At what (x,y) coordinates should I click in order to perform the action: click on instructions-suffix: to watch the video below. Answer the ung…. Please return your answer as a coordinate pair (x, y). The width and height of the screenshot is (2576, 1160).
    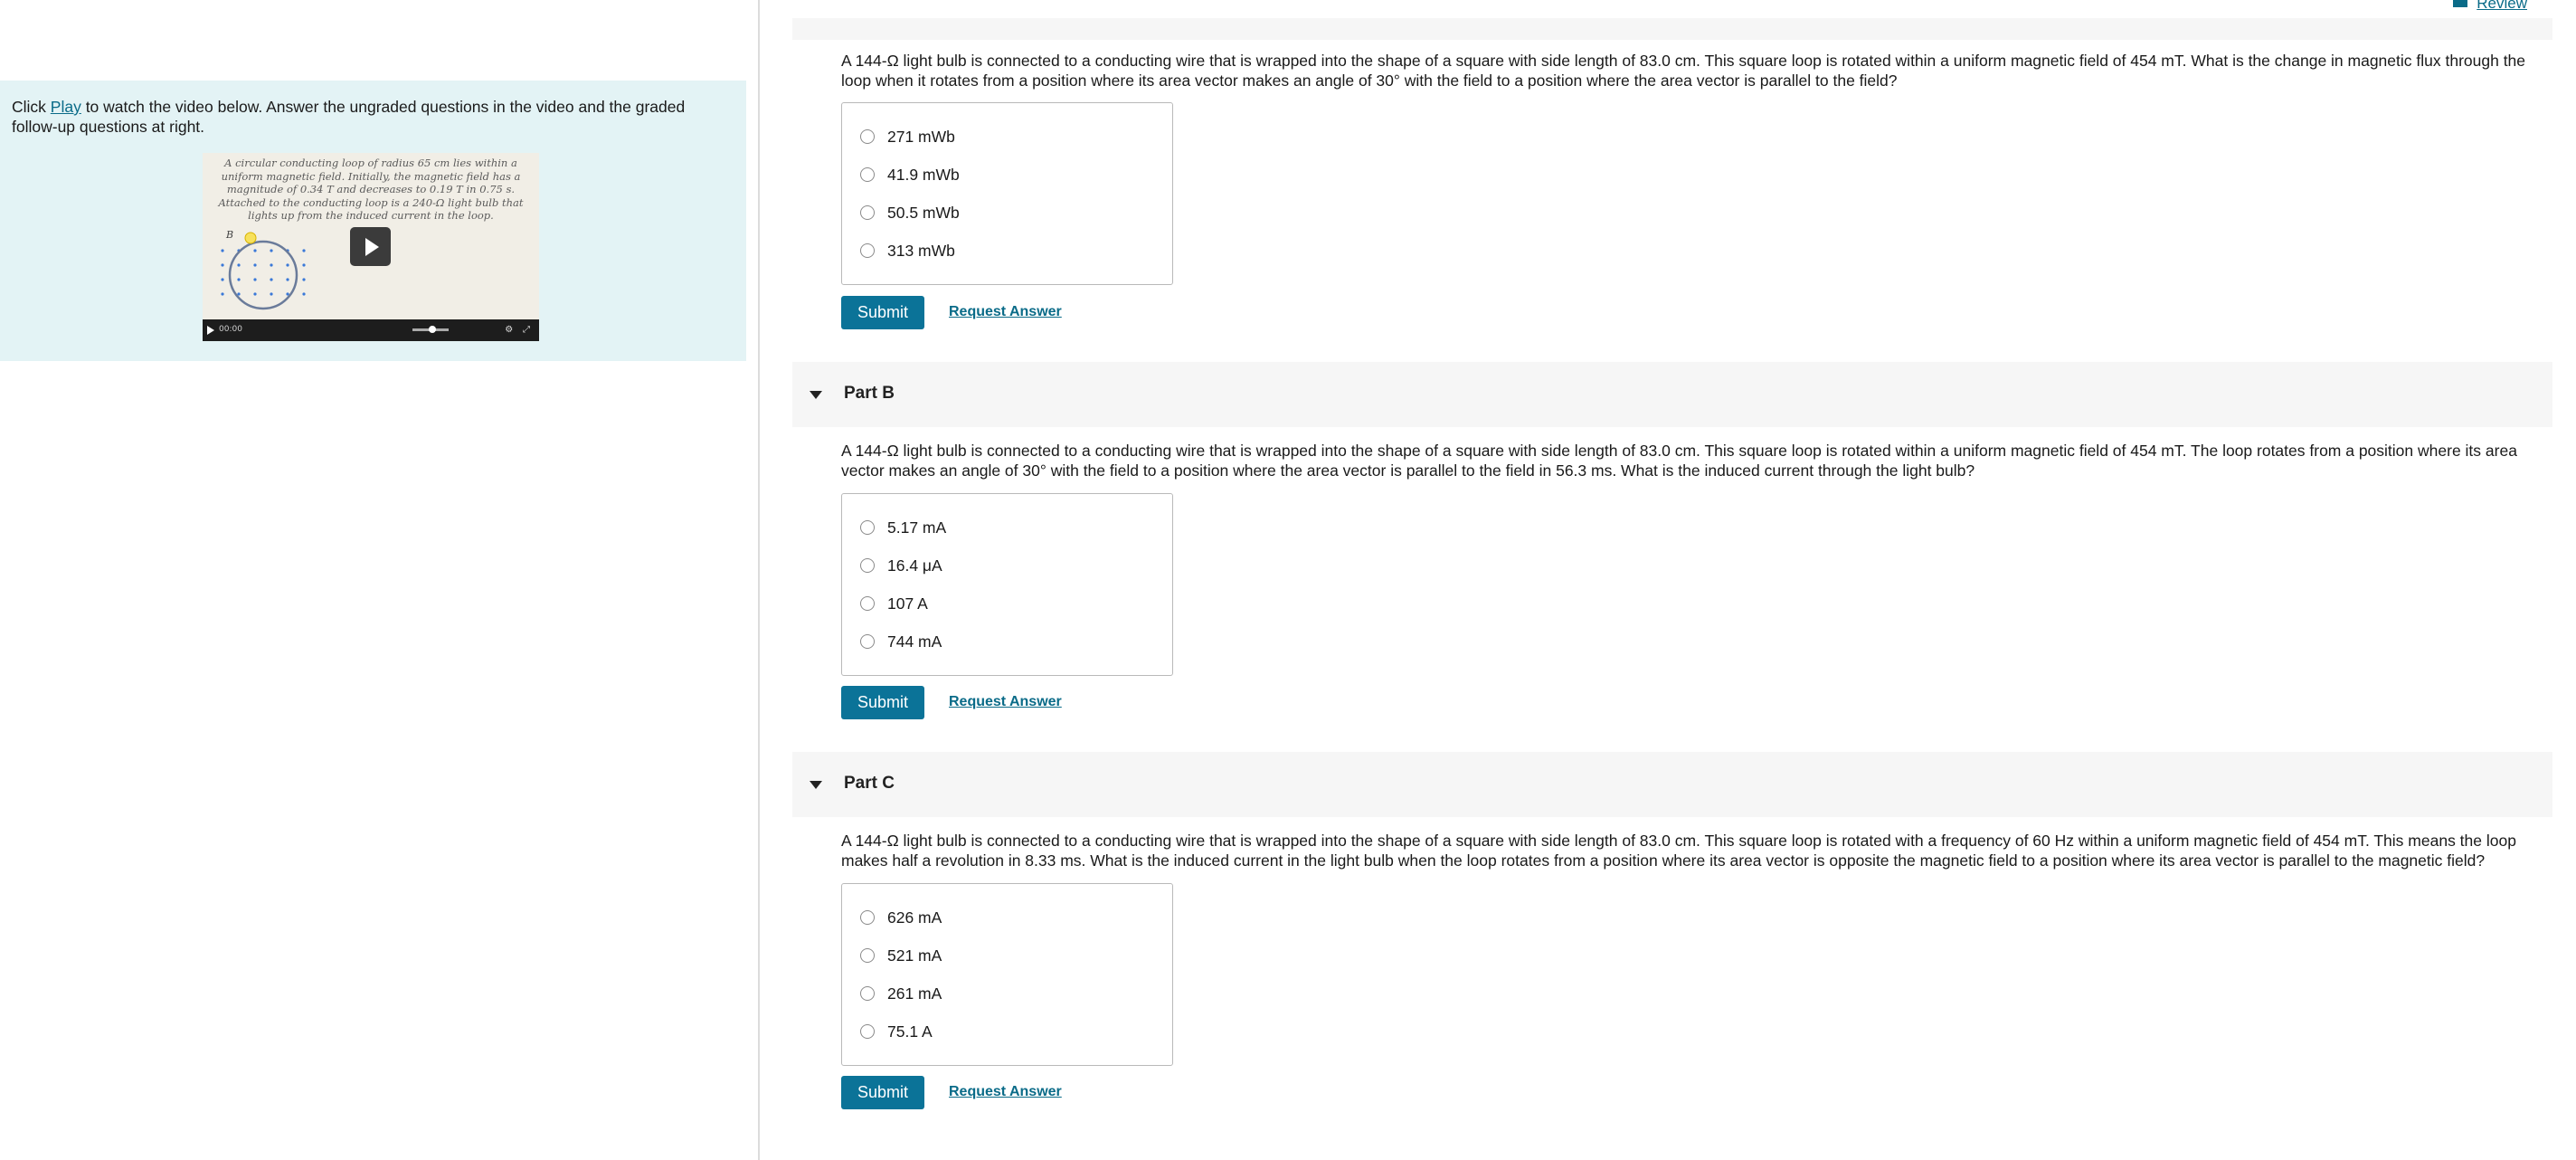
    Looking at the image, I should click on (349, 117).